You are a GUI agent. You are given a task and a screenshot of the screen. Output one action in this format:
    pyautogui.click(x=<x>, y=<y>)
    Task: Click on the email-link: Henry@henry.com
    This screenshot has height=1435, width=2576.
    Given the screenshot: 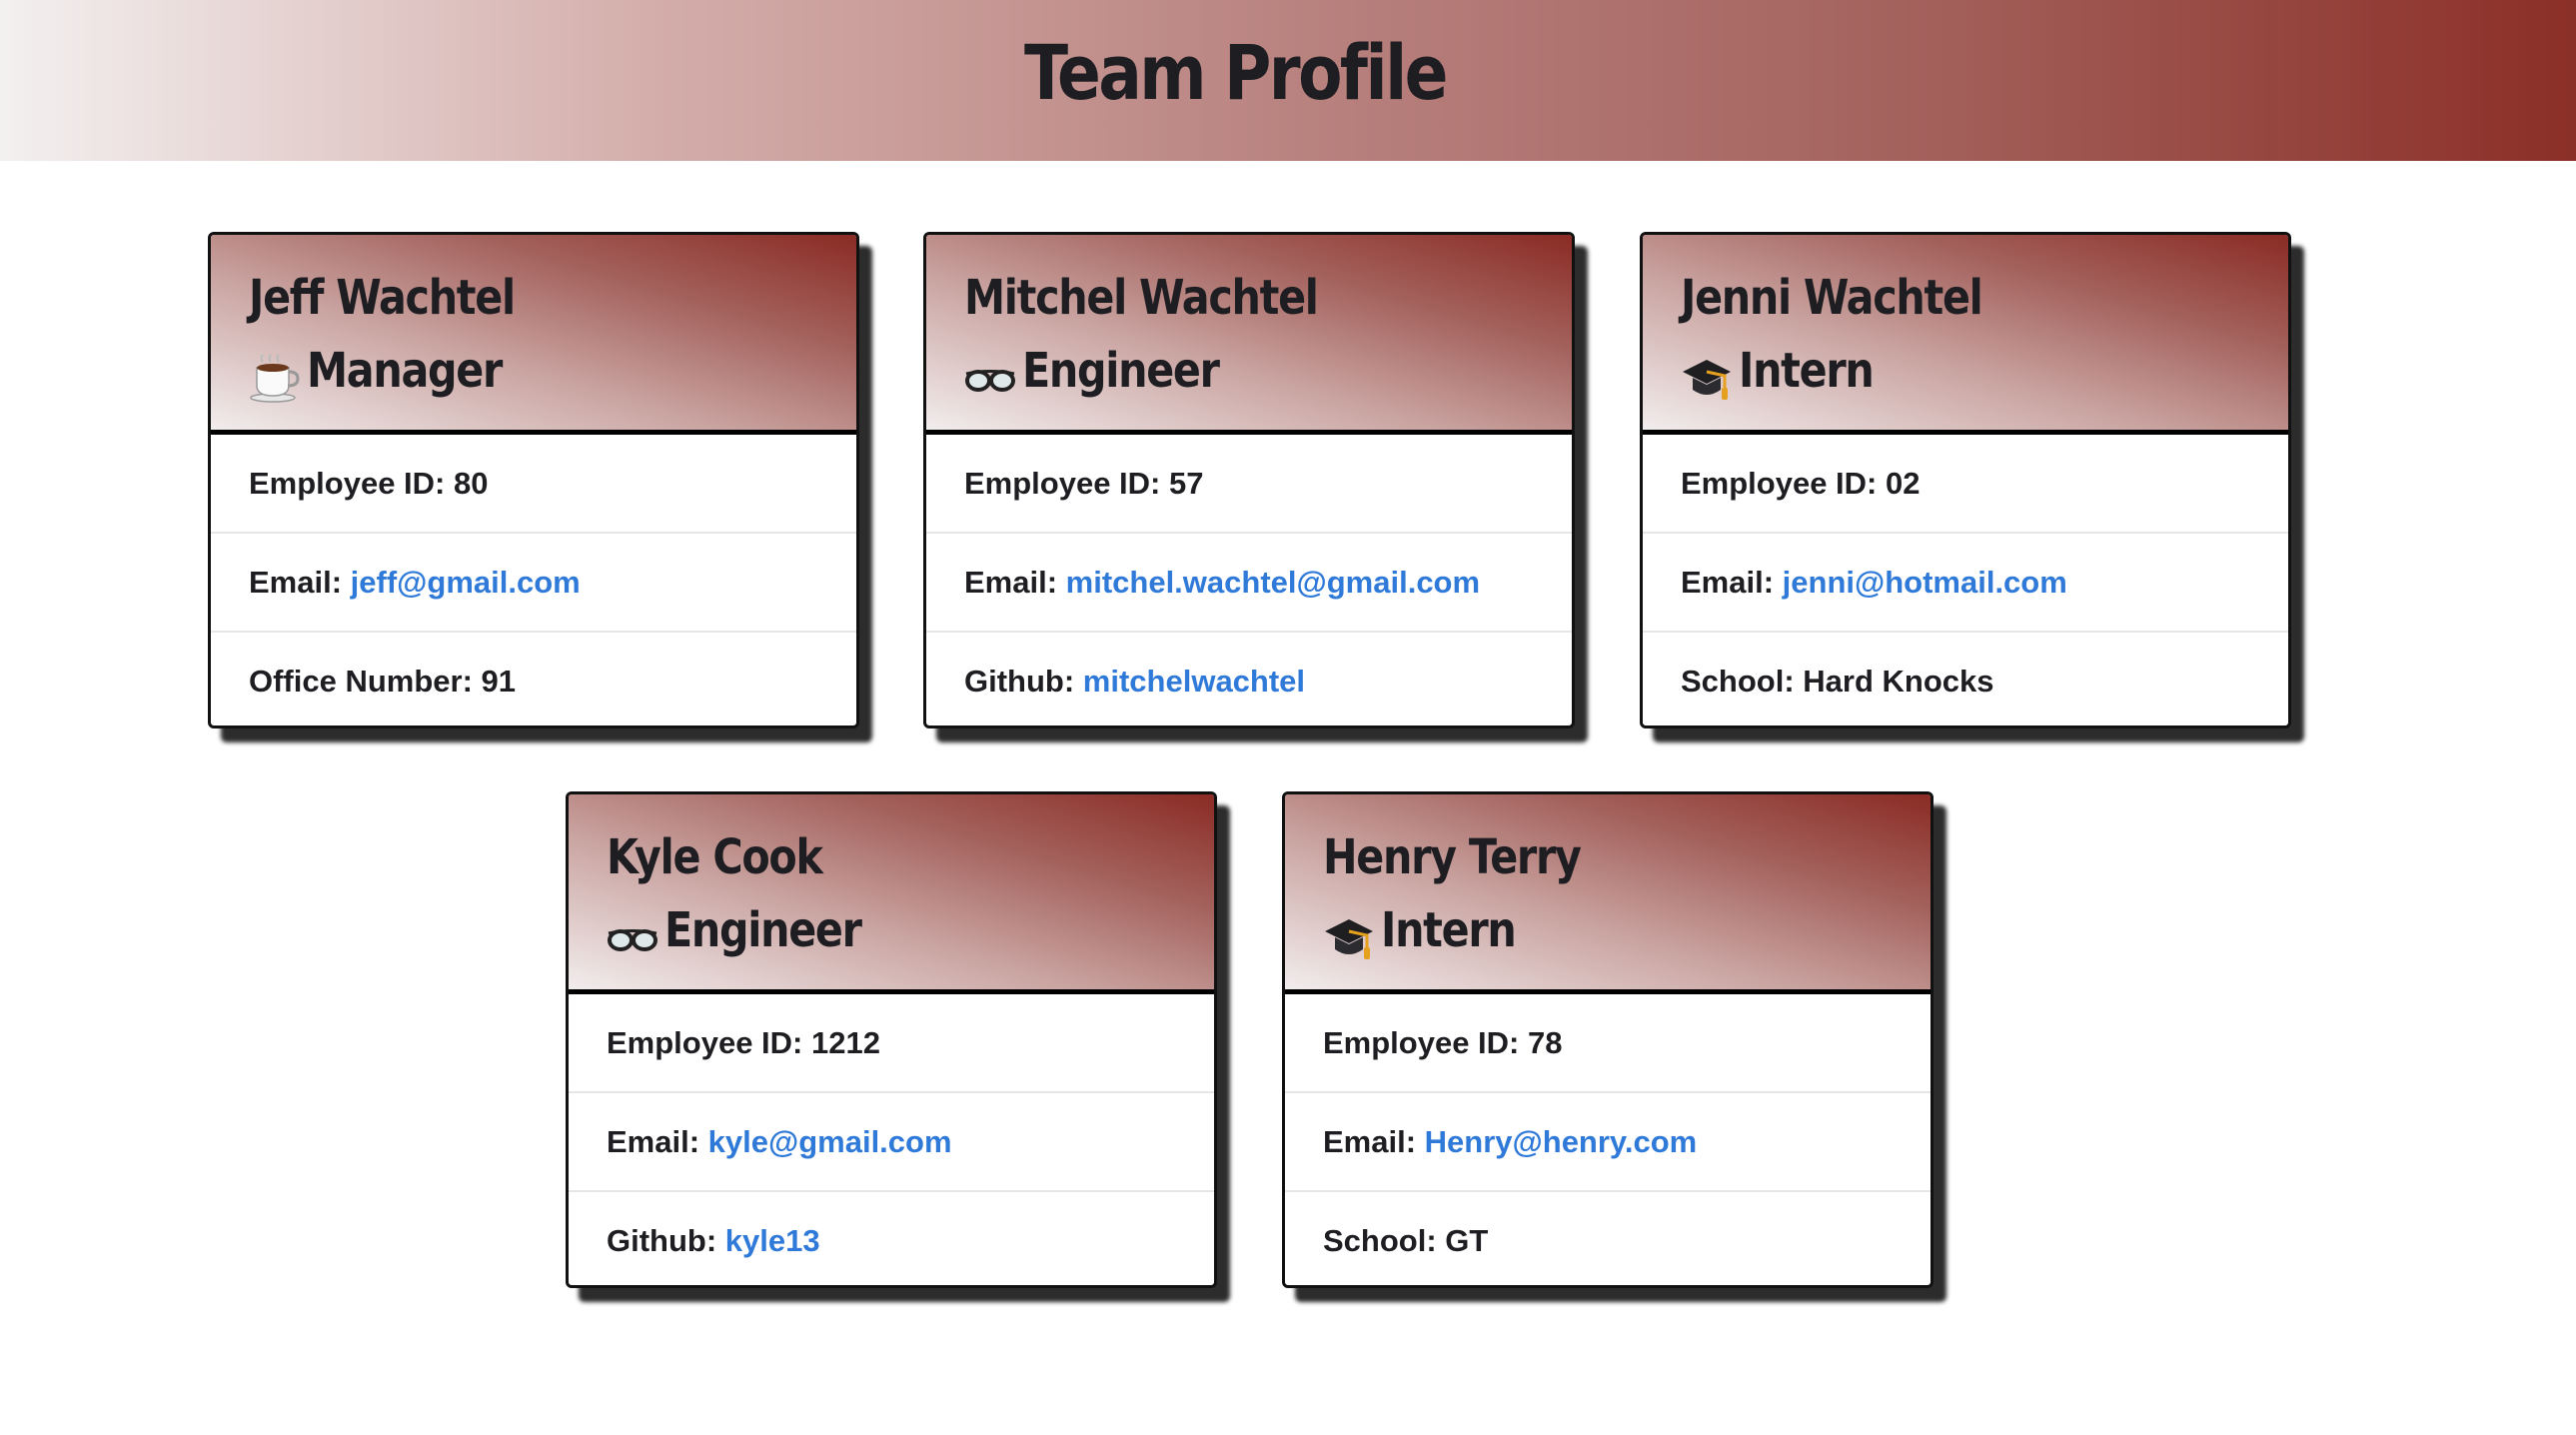 What is the action you would take?
    pyautogui.click(x=1561, y=1141)
    